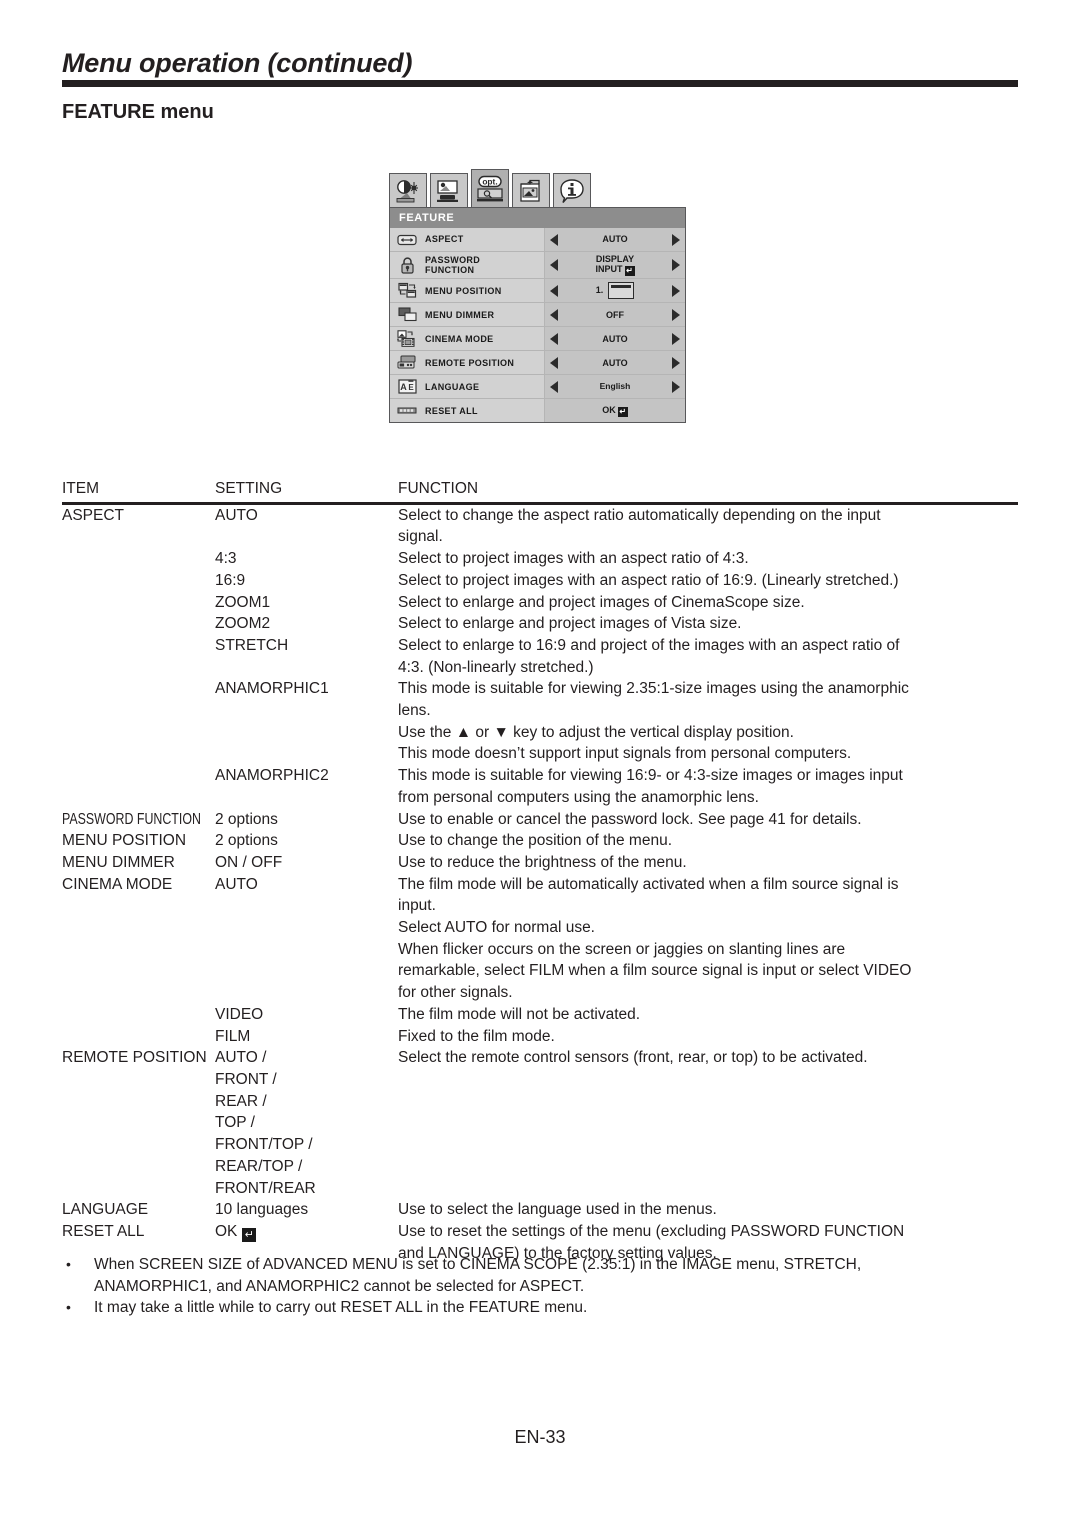 The image size is (1080, 1527). Describe the element at coordinates (438, 488) in the screenshot. I see `column-header-function: FUNCTION` at that location.